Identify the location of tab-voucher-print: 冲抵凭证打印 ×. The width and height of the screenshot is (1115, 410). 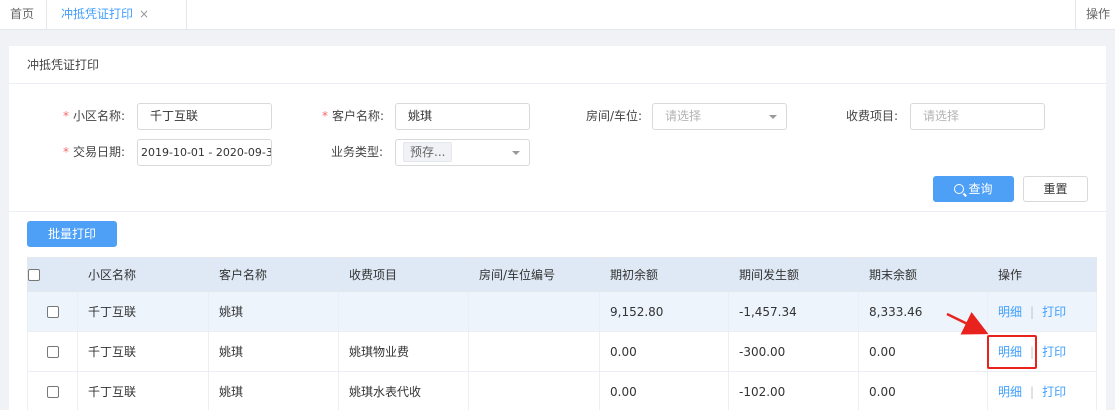
(117, 15).